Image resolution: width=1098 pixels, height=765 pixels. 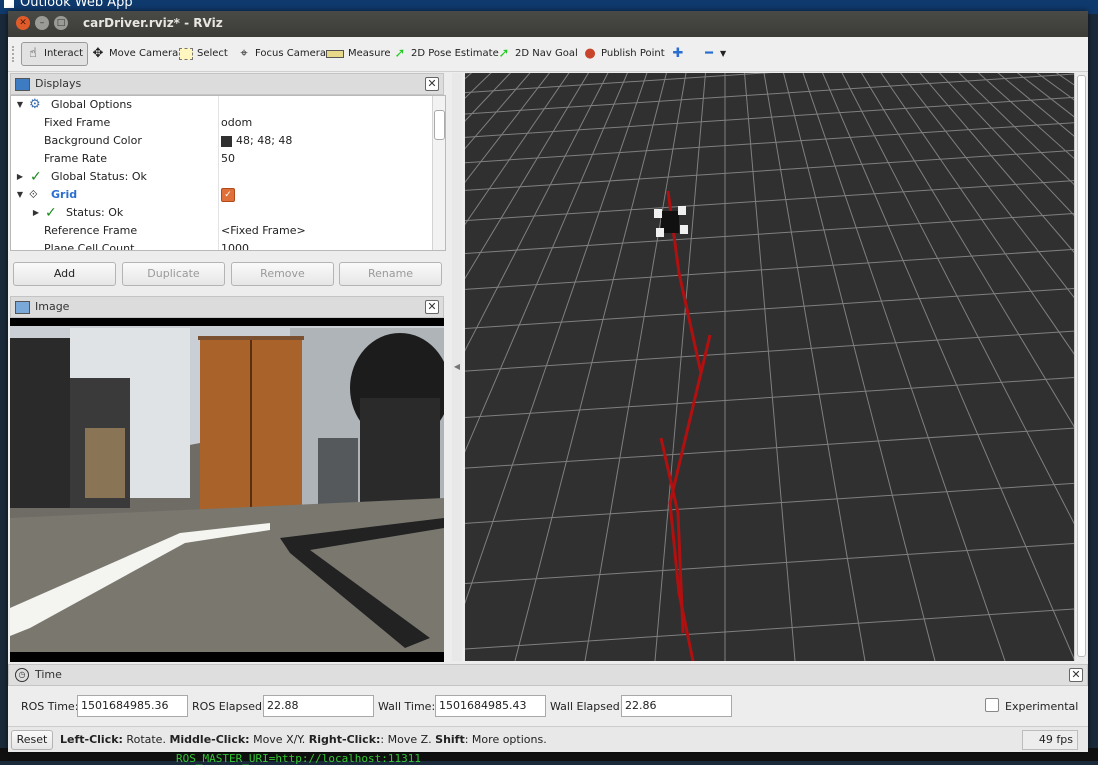 I want to click on reset-button: Reset, so click(x=32, y=740).